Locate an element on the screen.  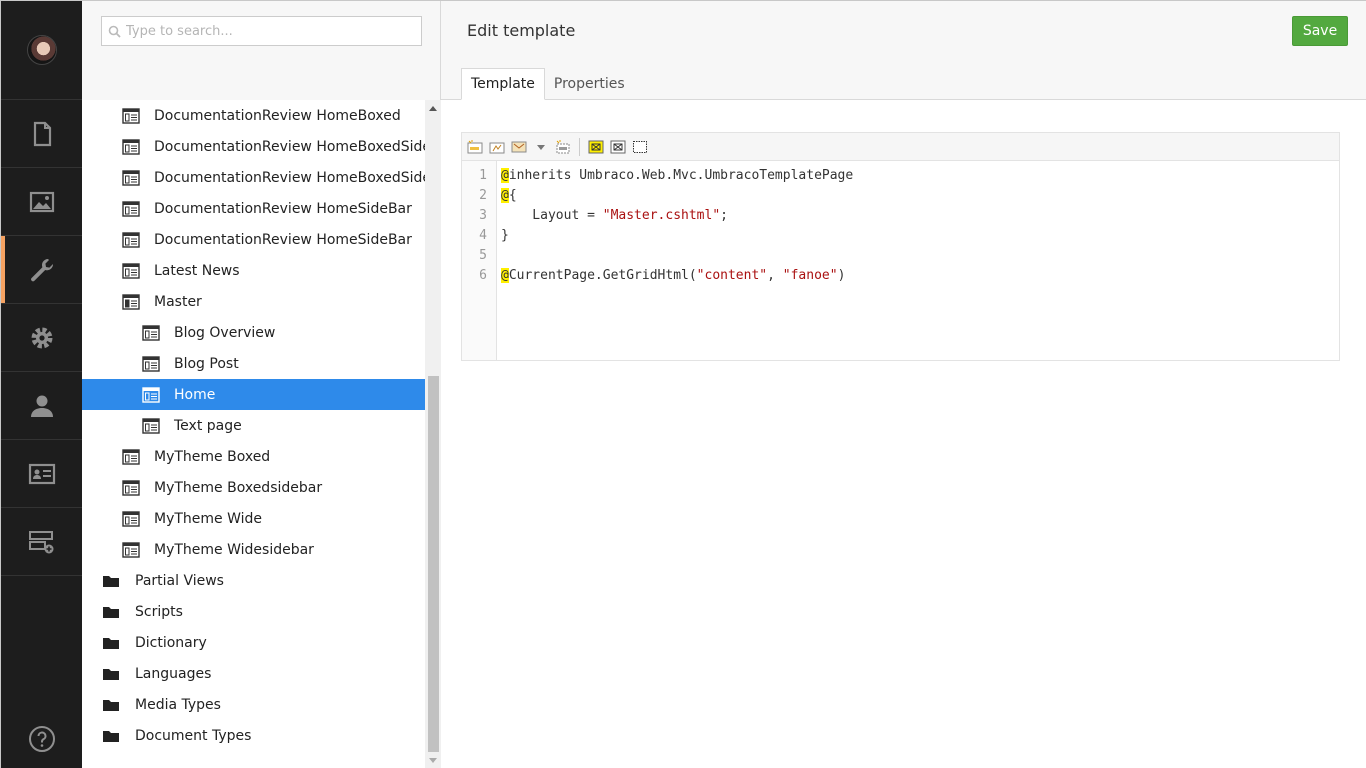
sections-bar is located at coordinates (41, 384).